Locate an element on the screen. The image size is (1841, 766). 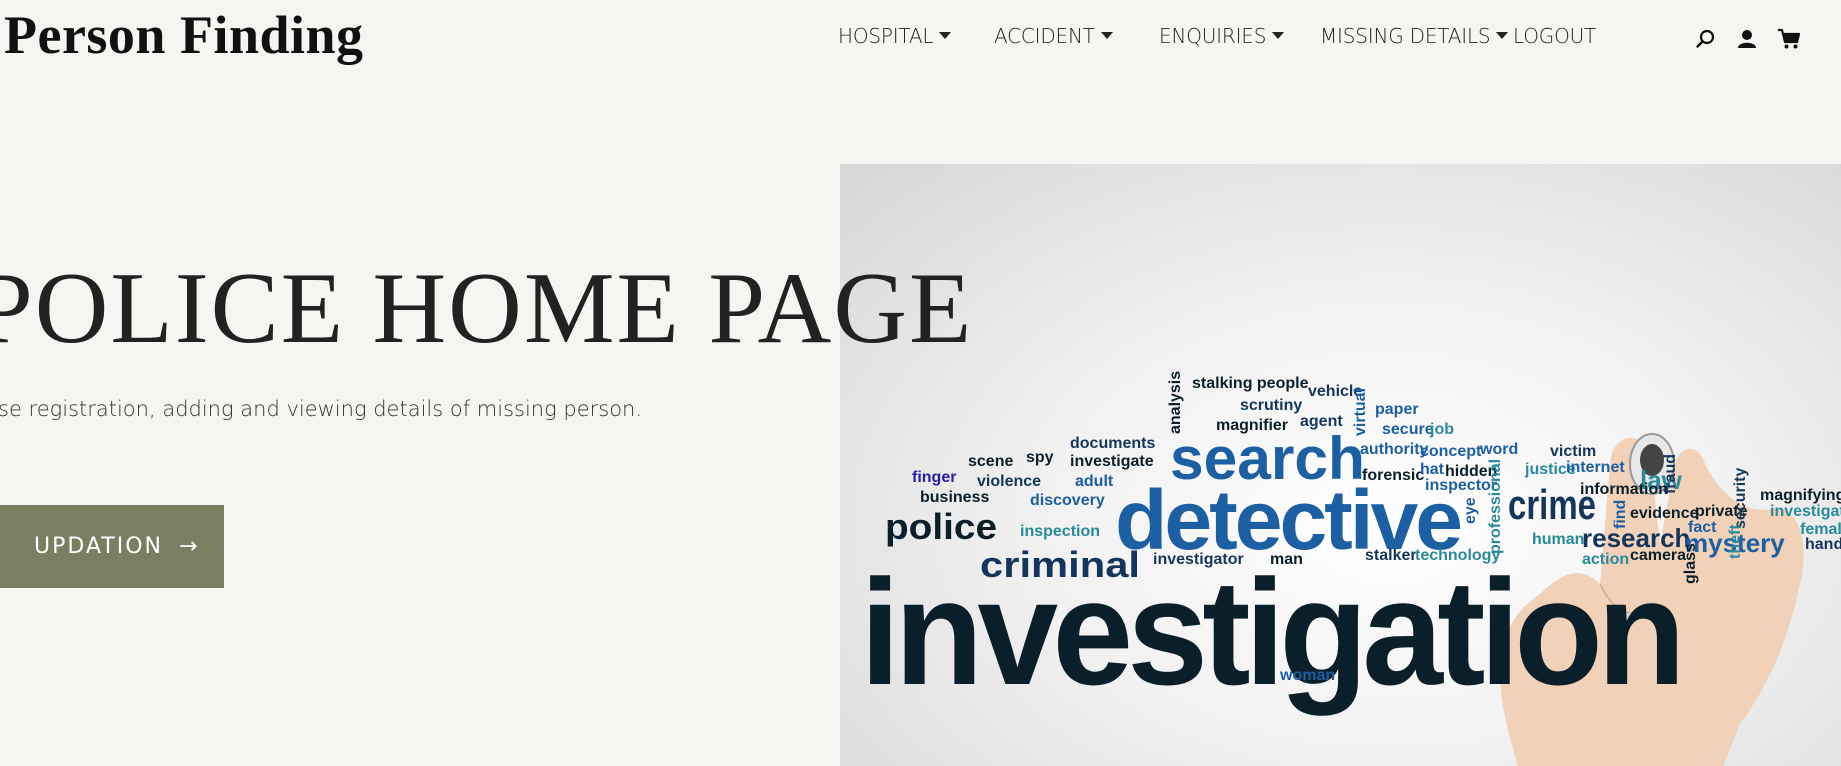
svg-text: human is located at coordinates (1558, 539).